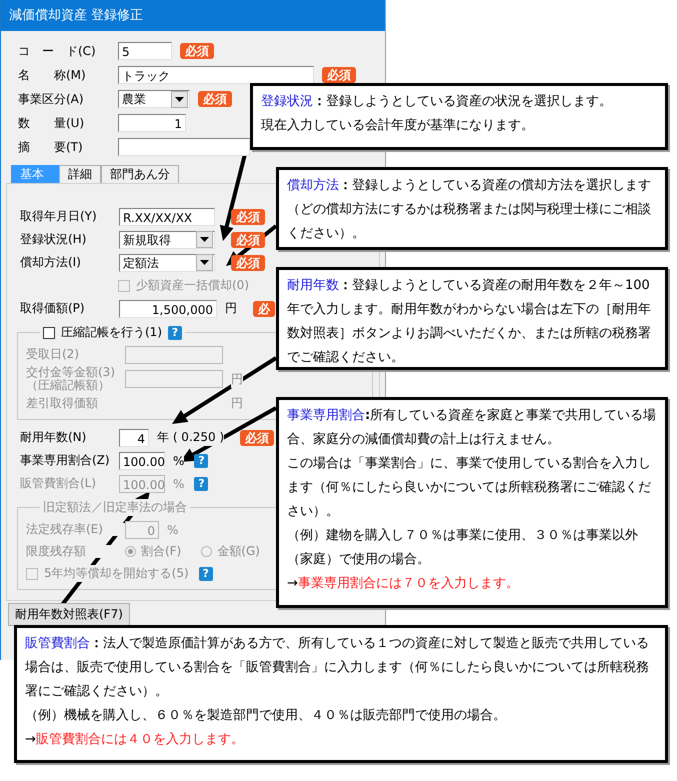 The height and width of the screenshot is (781, 677). Describe the element at coordinates (398, 126) in the screenshot. I see `callout-text: 現在入力している会計年度が基準になります。` at that location.